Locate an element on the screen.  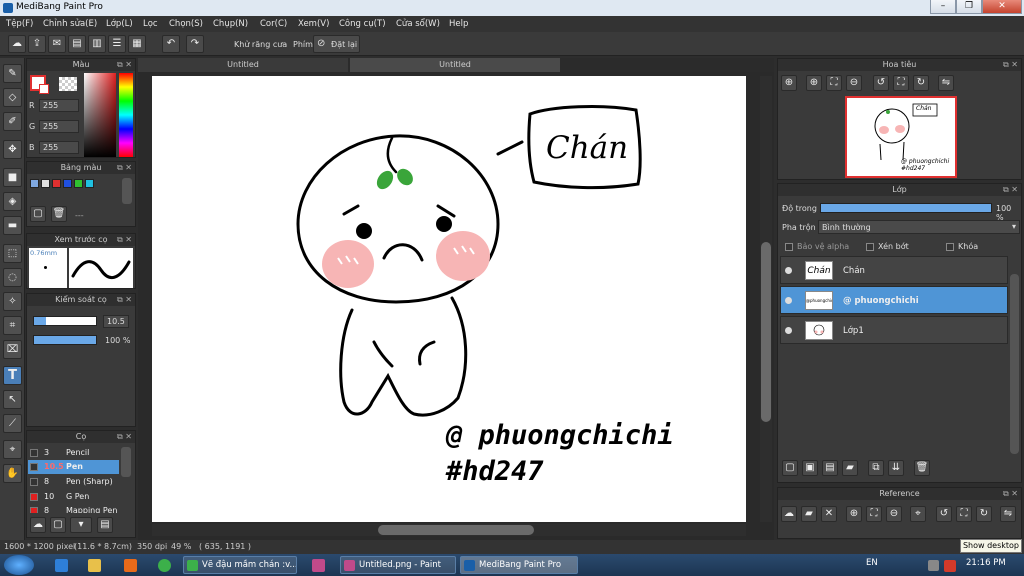
saturation-value-picker is located at coordinates (100, 115).